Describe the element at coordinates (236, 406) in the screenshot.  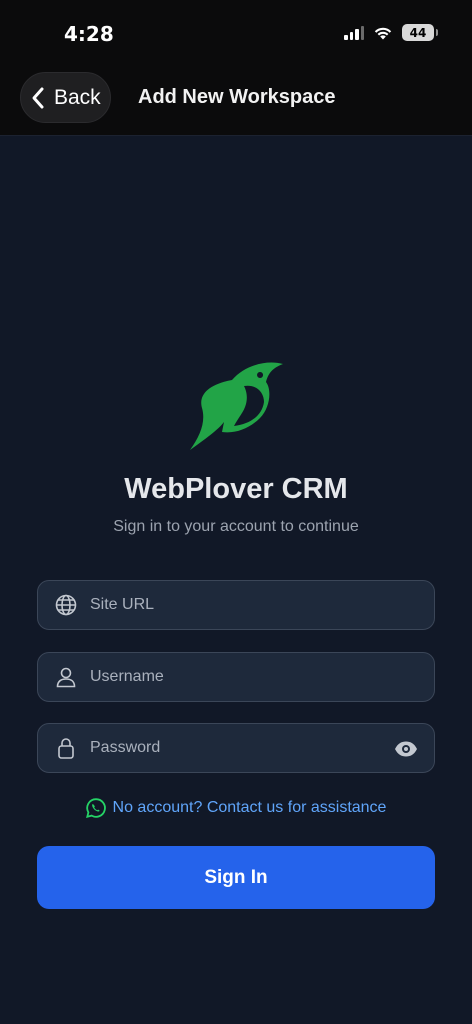
I see `plover-bird-logo` at that location.